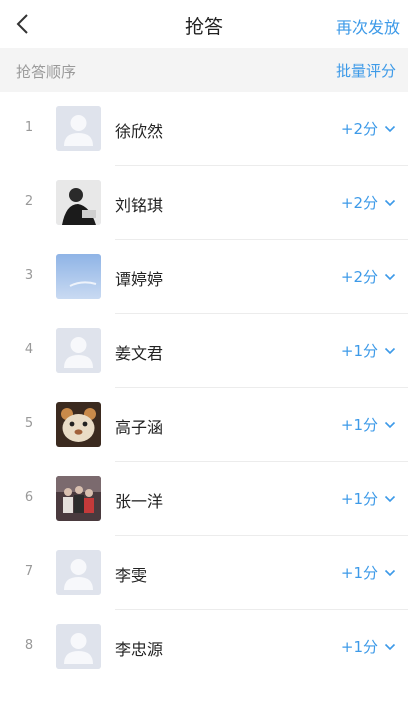 The height and width of the screenshot is (713, 408). What do you see at coordinates (139, 279) in the screenshot?
I see `student-name: 谭婷婷` at bounding box center [139, 279].